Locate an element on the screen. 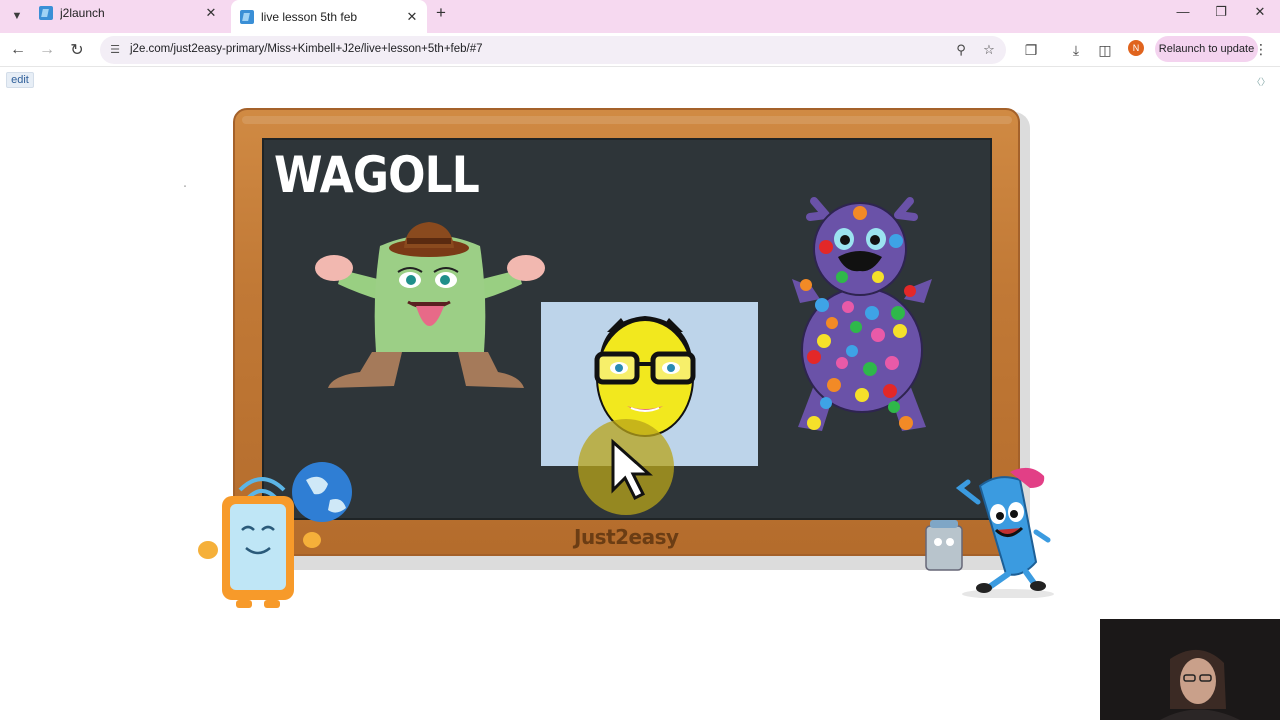  reload-icon: ↻ is located at coordinates (77, 50).